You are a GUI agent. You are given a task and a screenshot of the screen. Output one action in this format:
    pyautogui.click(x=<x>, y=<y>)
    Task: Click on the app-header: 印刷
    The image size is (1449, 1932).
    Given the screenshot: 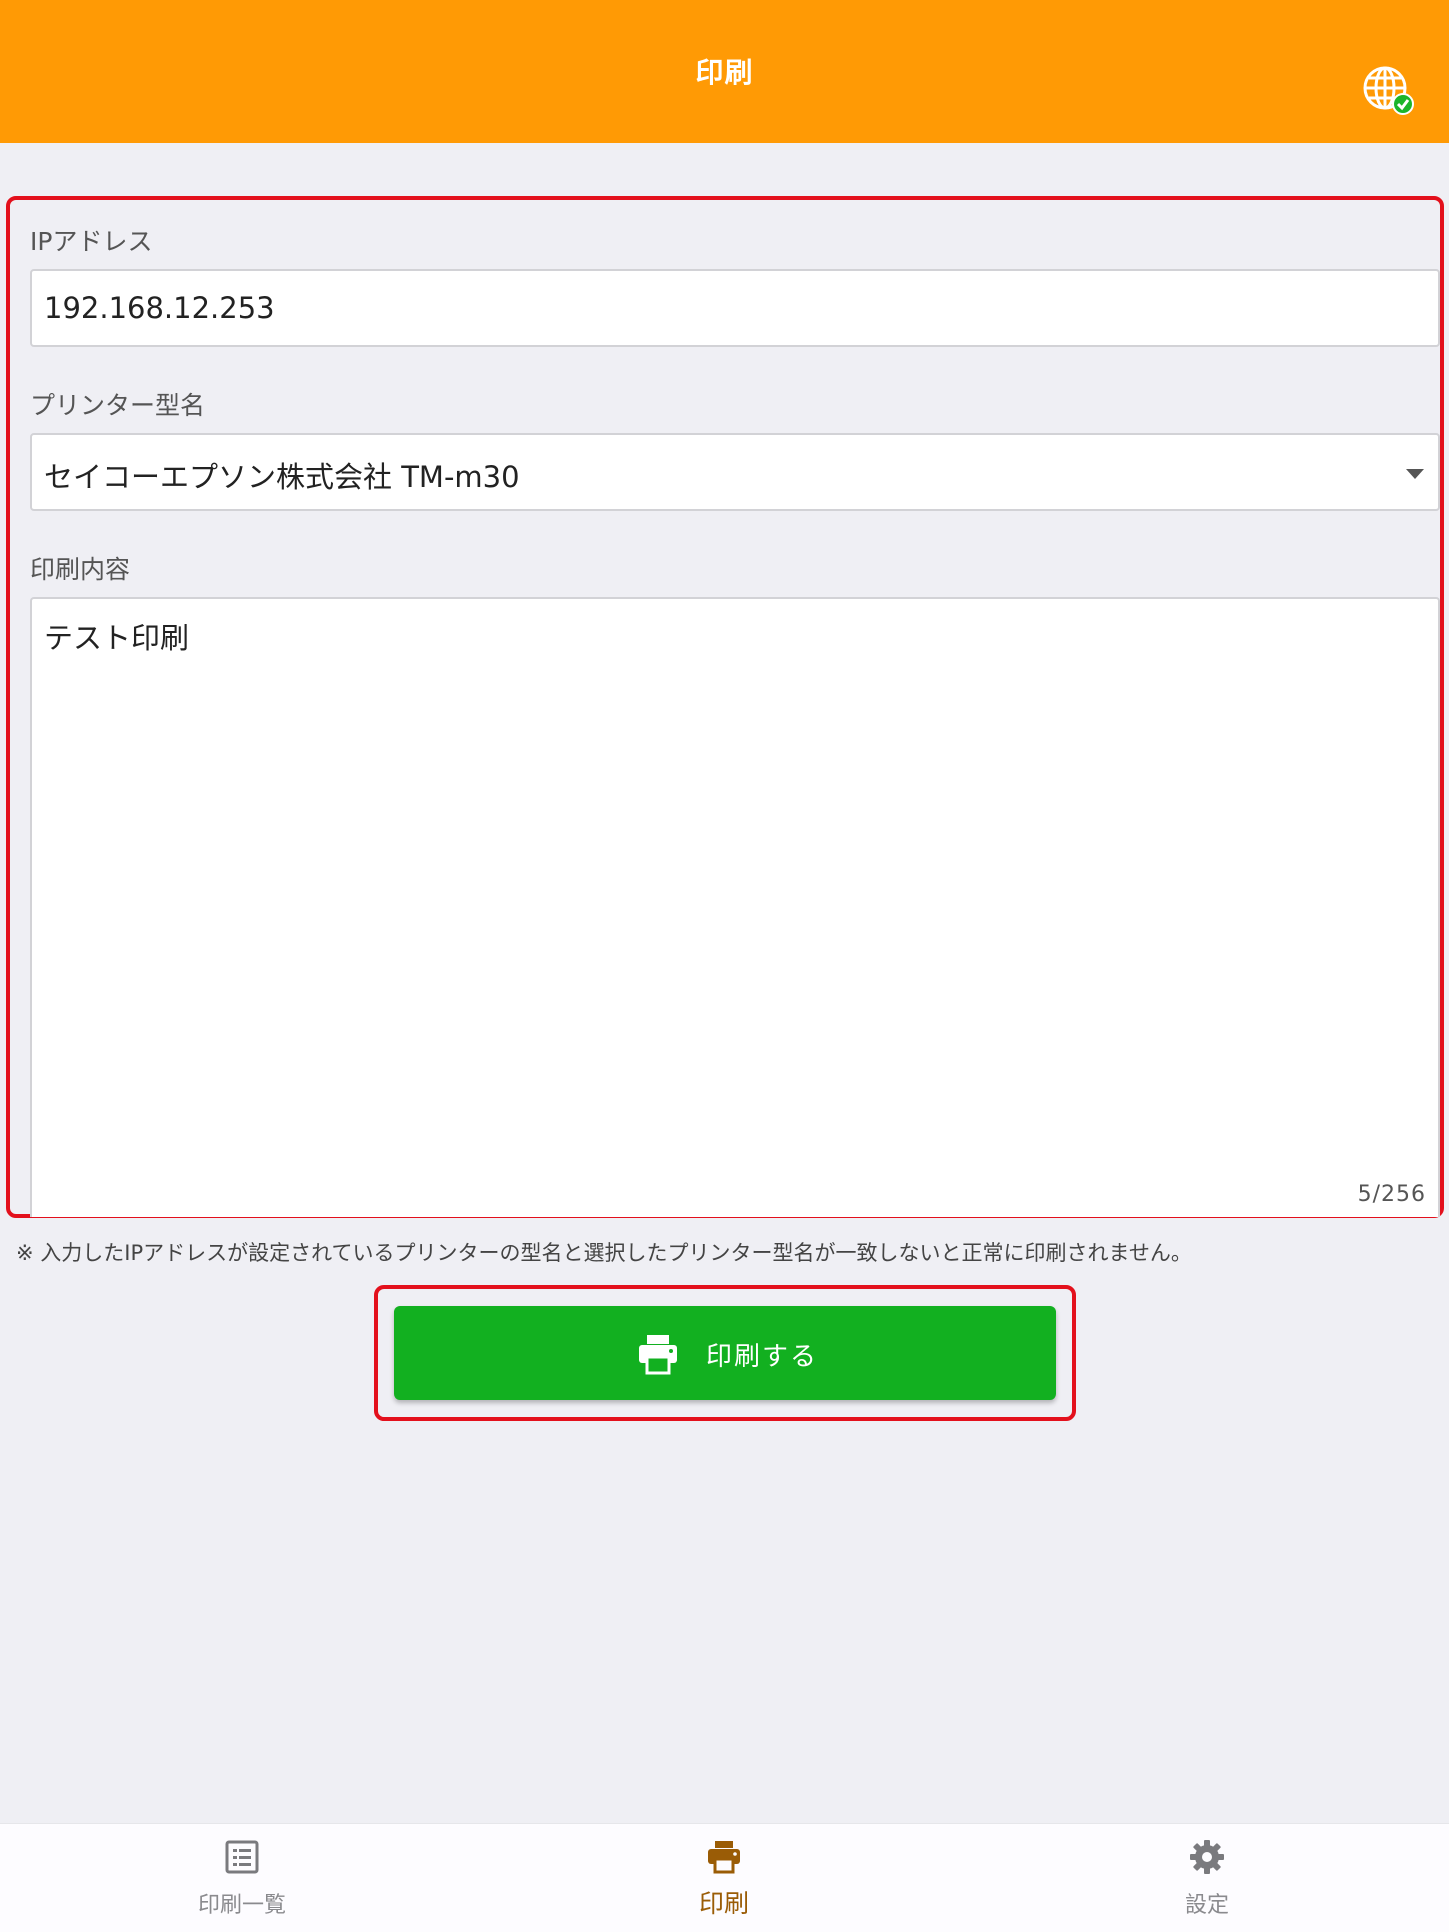 What is the action you would take?
    pyautogui.click(x=724, y=71)
    